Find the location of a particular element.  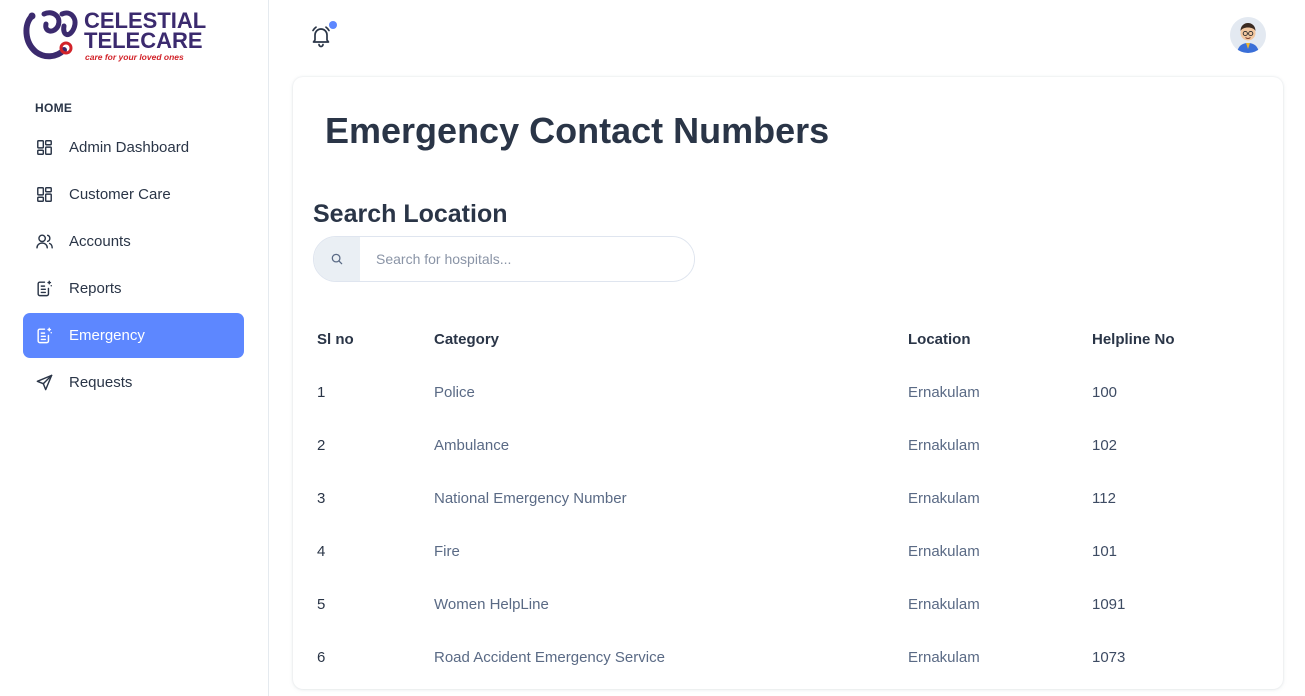

nav-caption: HOME is located at coordinates (54, 108).